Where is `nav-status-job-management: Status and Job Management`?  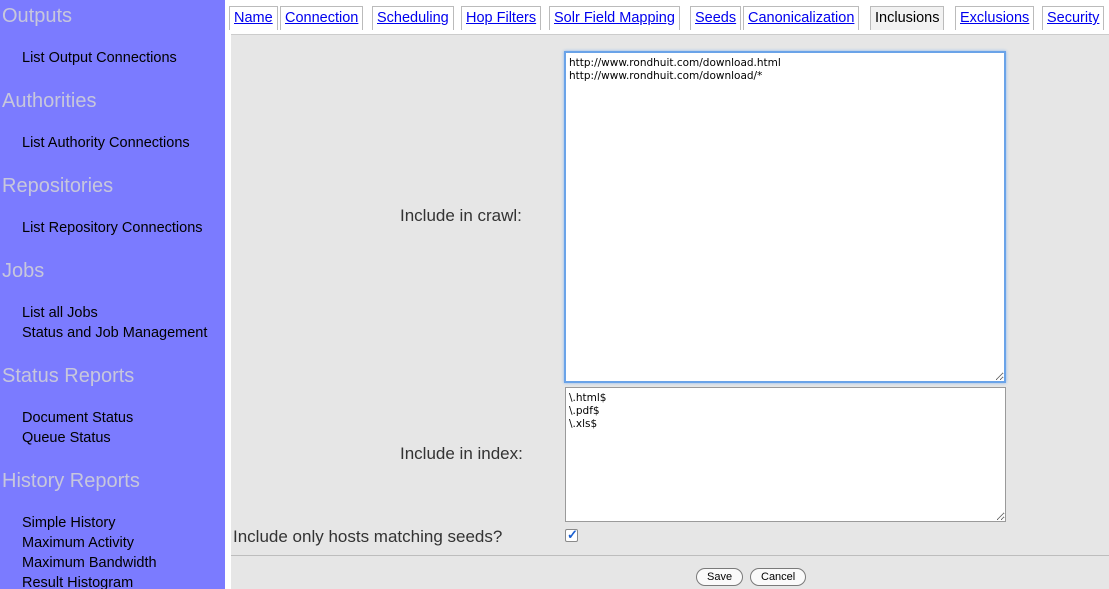 nav-status-job-management: Status and Job Management is located at coordinates (114, 333).